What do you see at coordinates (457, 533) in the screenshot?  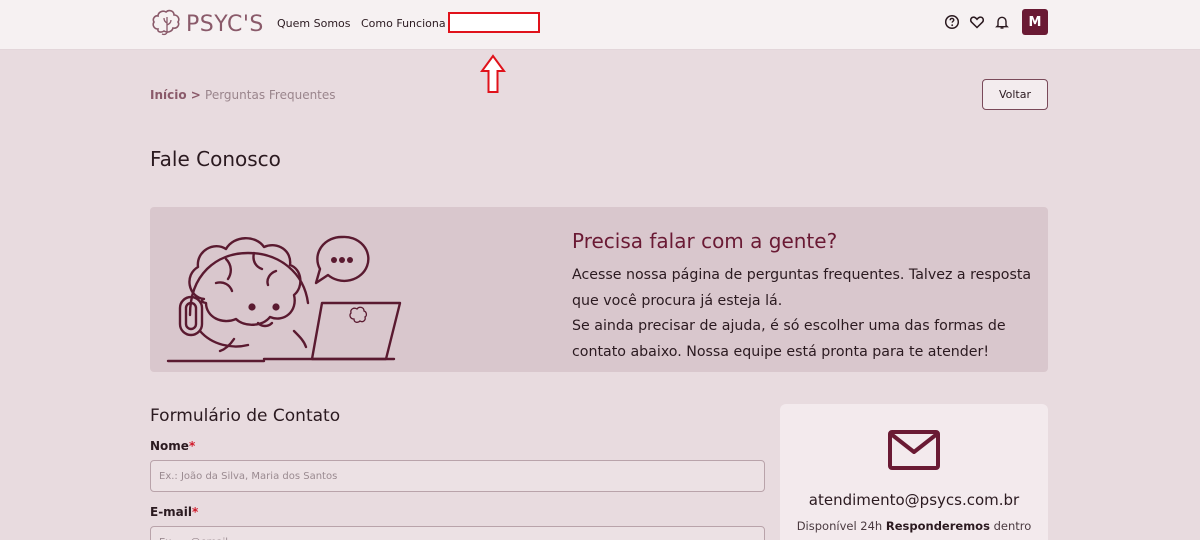 I see `email-input` at bounding box center [457, 533].